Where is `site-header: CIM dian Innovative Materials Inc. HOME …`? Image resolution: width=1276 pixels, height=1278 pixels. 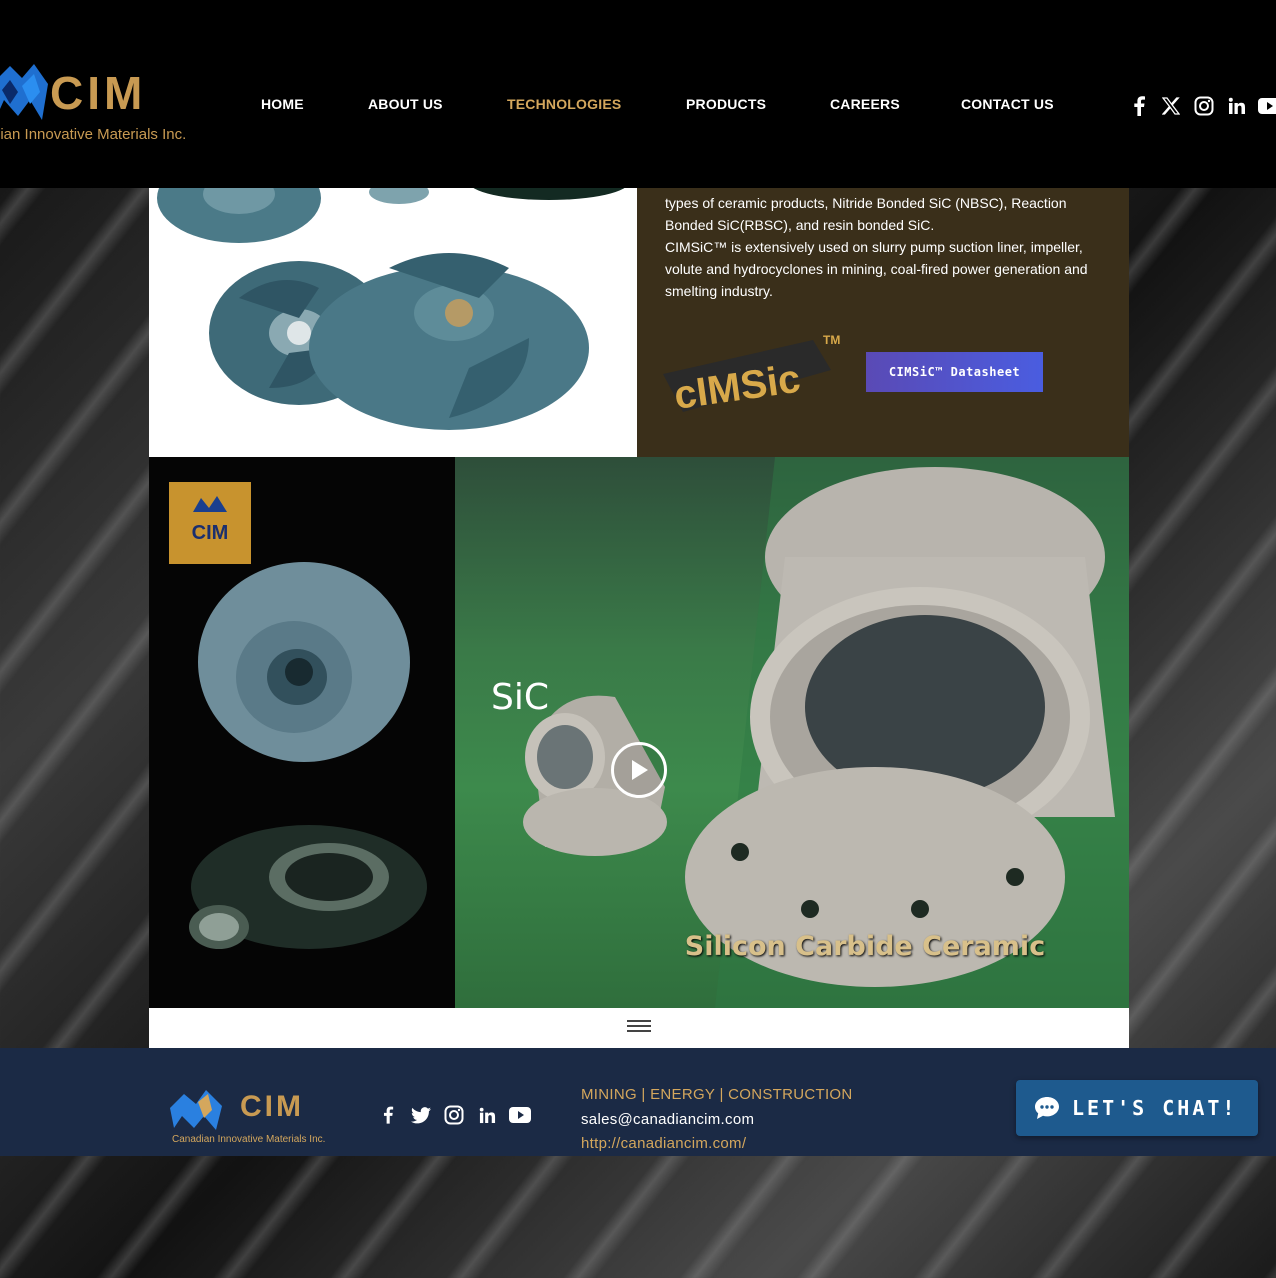 site-header: CIM dian Innovative Materials Inc. HOME … is located at coordinates (638, 94).